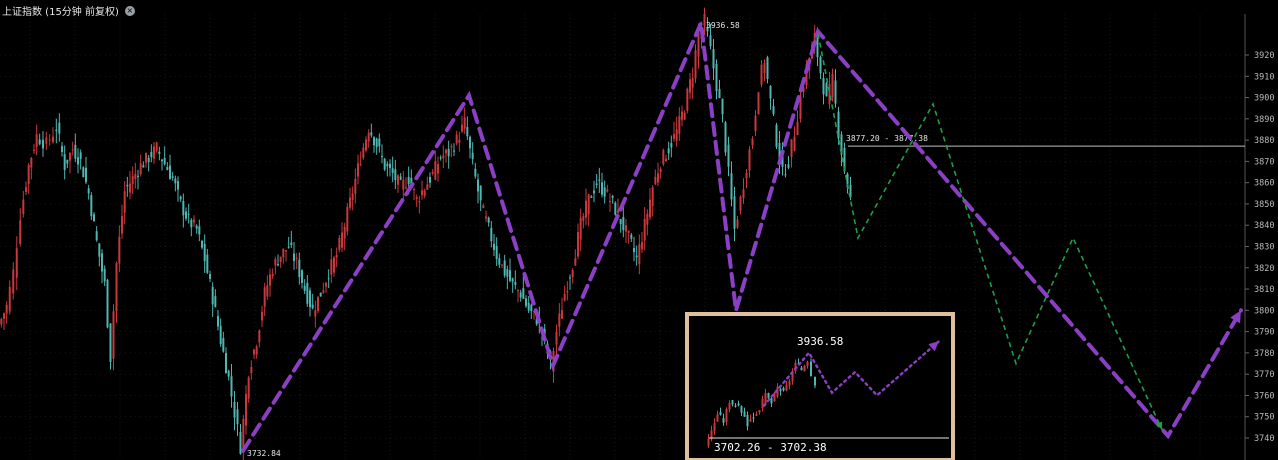 The image size is (1278, 460). What do you see at coordinates (1264, 269) in the screenshot?
I see `y-tick-label: 3820` at bounding box center [1264, 269].